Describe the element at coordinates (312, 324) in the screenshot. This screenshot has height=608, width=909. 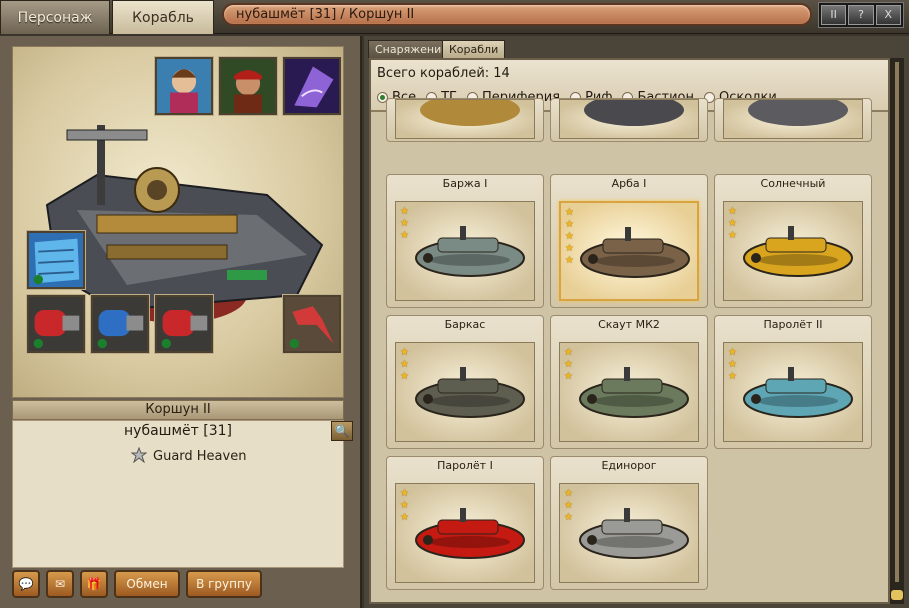
I see `grapple-slot` at that location.